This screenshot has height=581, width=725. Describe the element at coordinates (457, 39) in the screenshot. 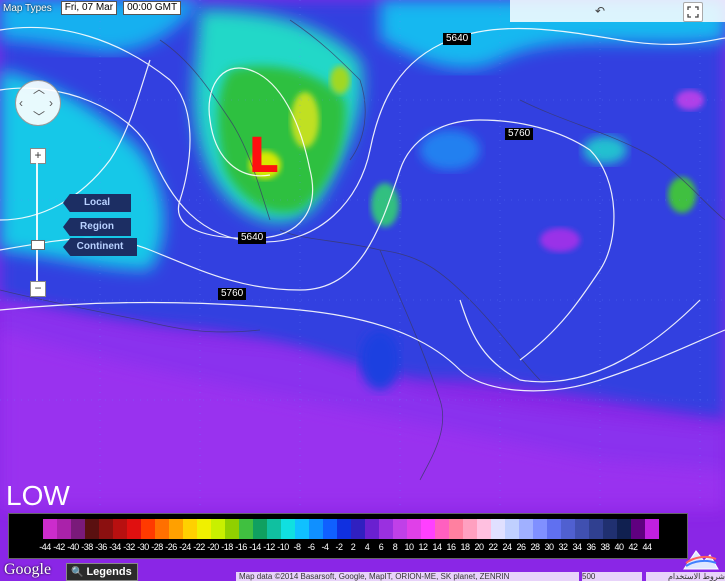

I see `contour-label: 5640` at that location.